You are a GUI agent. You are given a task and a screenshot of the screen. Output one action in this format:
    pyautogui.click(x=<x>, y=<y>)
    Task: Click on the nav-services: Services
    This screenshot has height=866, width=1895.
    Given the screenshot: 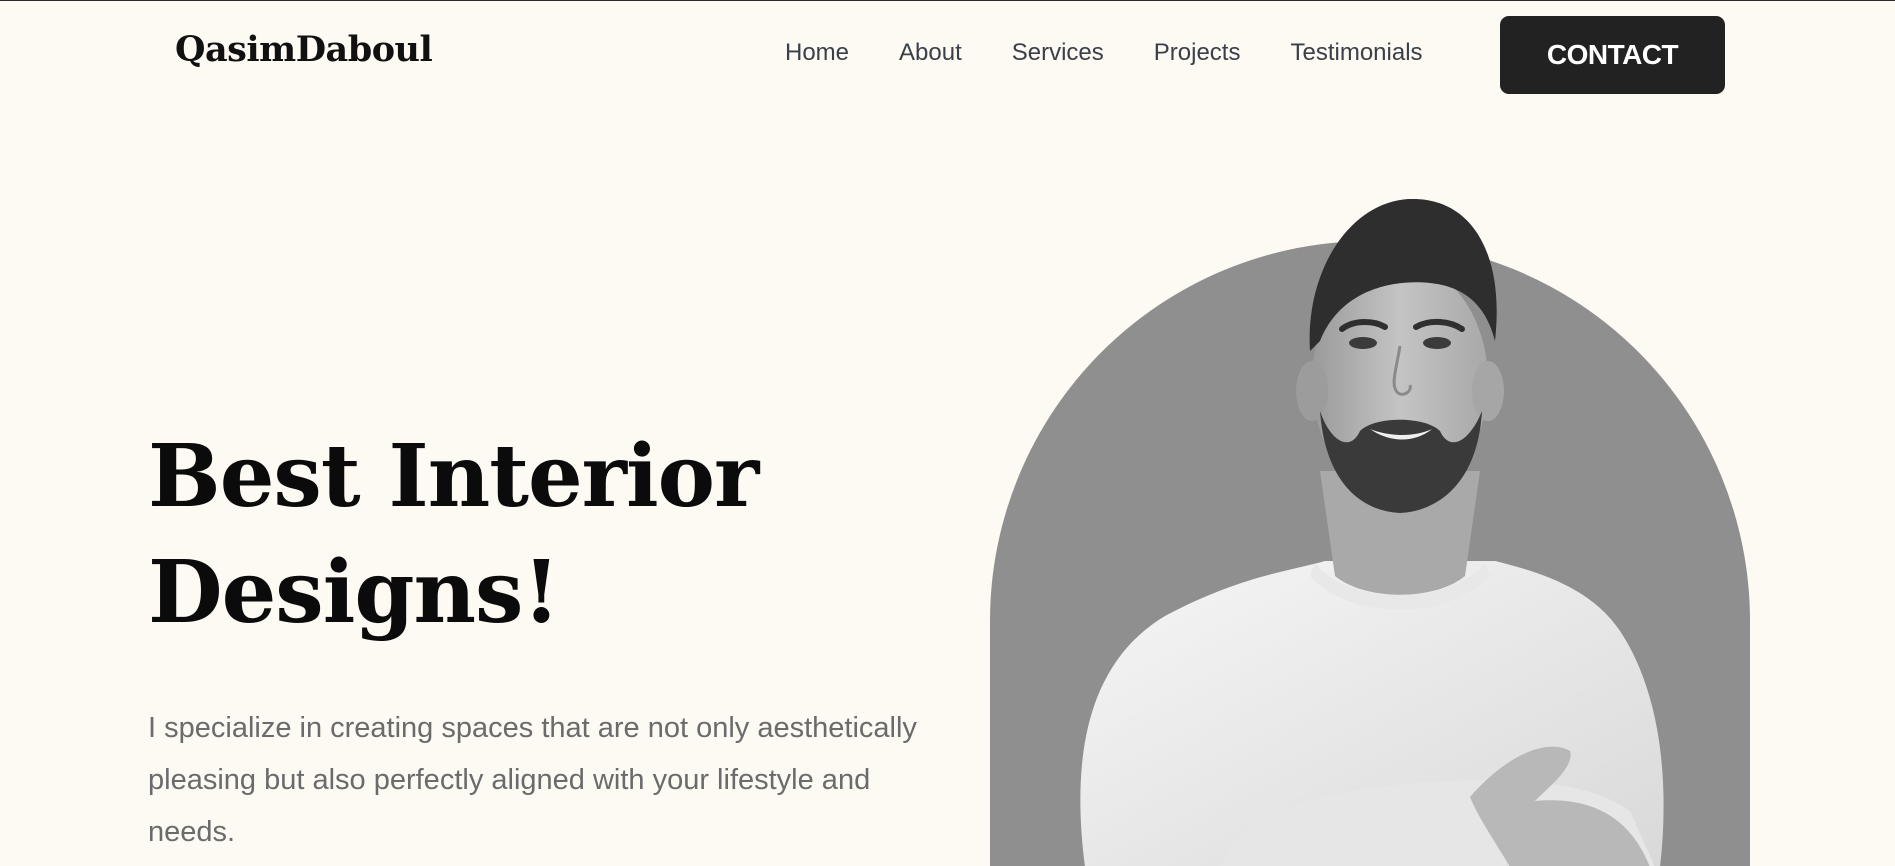 What is the action you would take?
    pyautogui.click(x=1058, y=53)
    